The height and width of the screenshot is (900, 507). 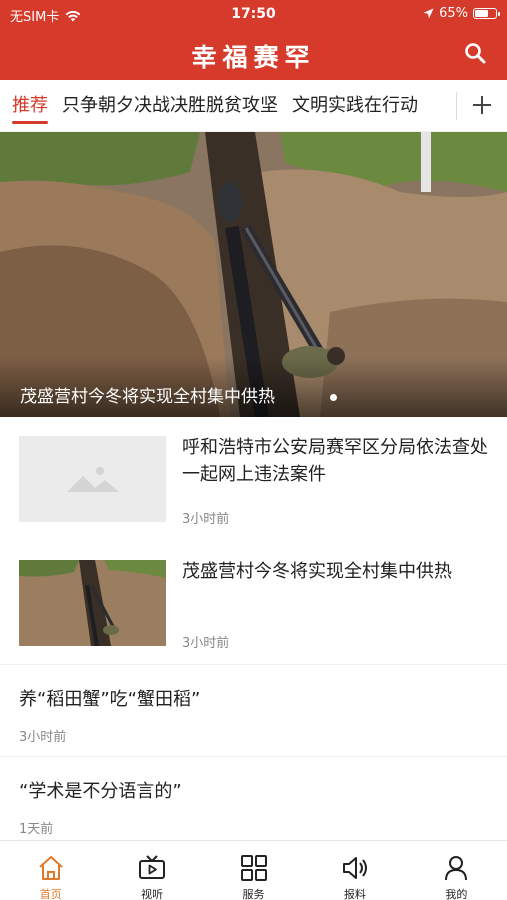 I want to click on home-icon, so click(x=51, y=868).